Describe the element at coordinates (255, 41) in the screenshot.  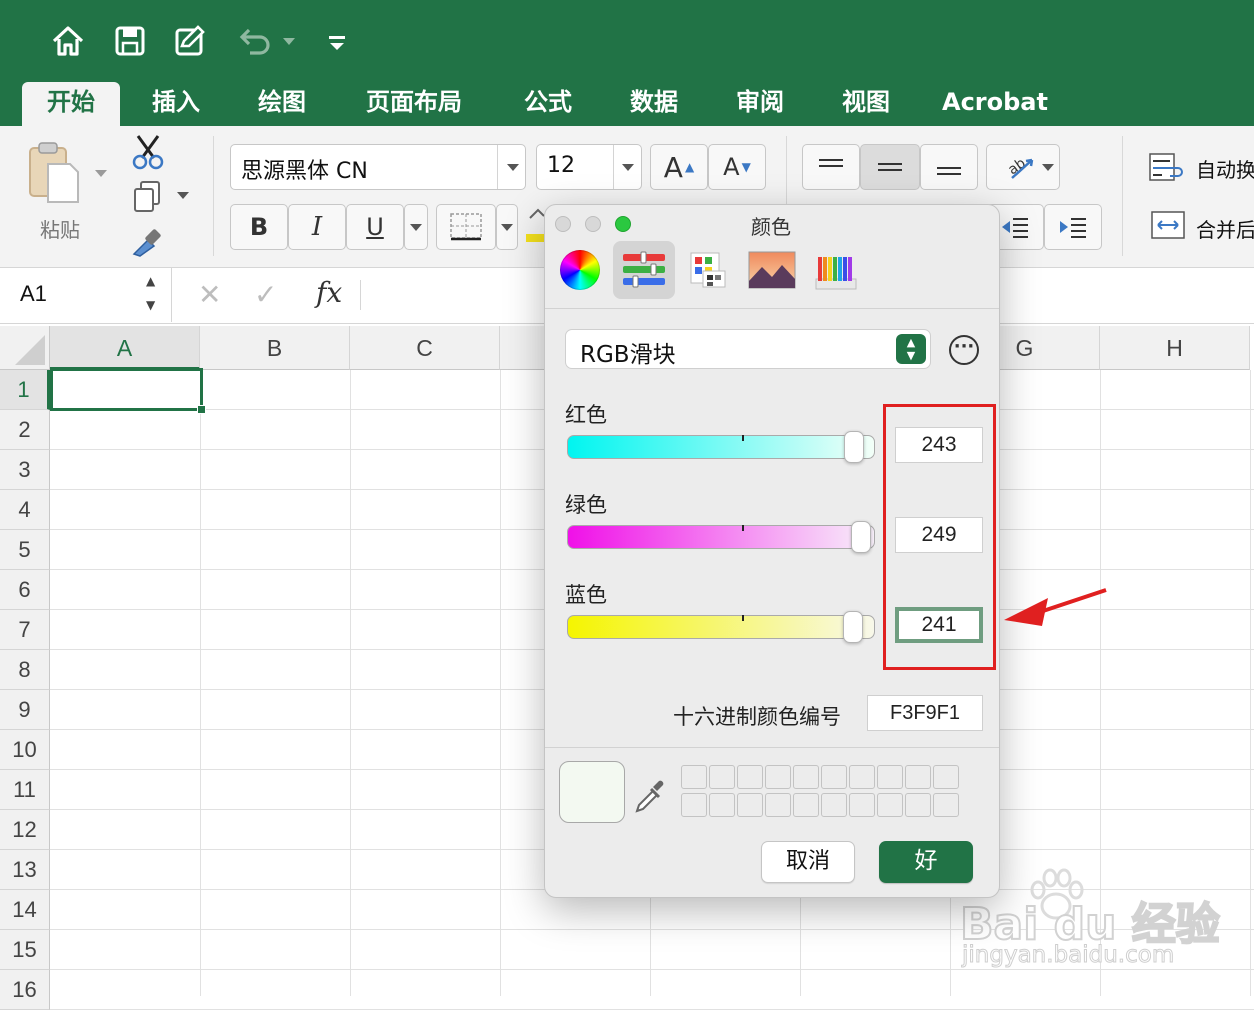
I see `undo-icon` at that location.